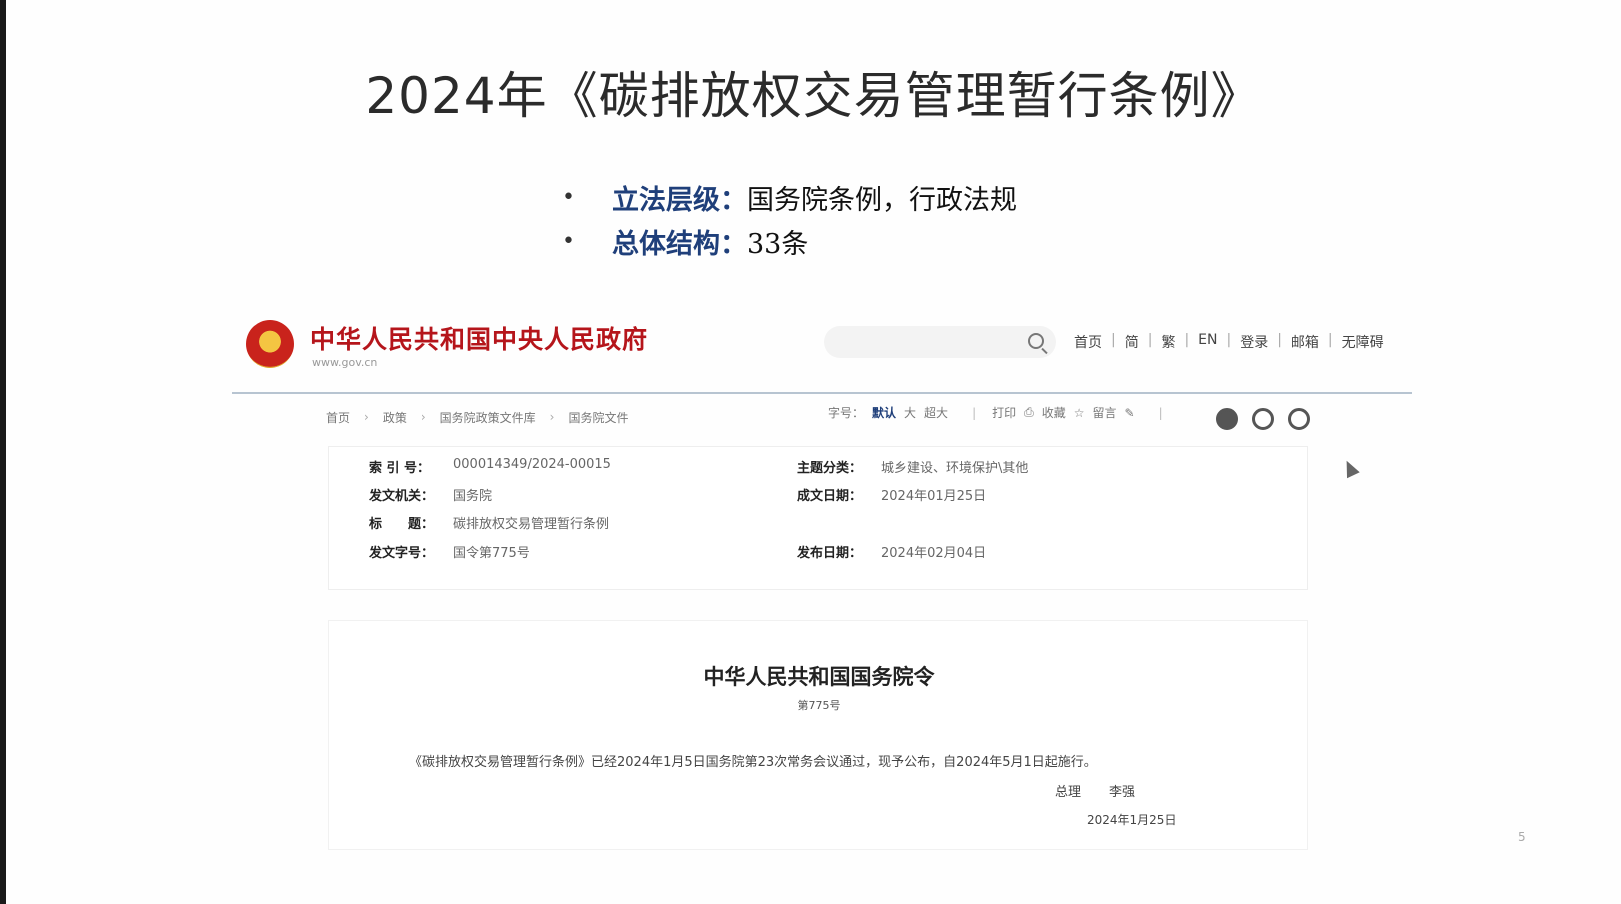 This screenshot has width=1621, height=904. What do you see at coordinates (679, 244) in the screenshot?
I see `bullet-key: 总体结构：` at bounding box center [679, 244].